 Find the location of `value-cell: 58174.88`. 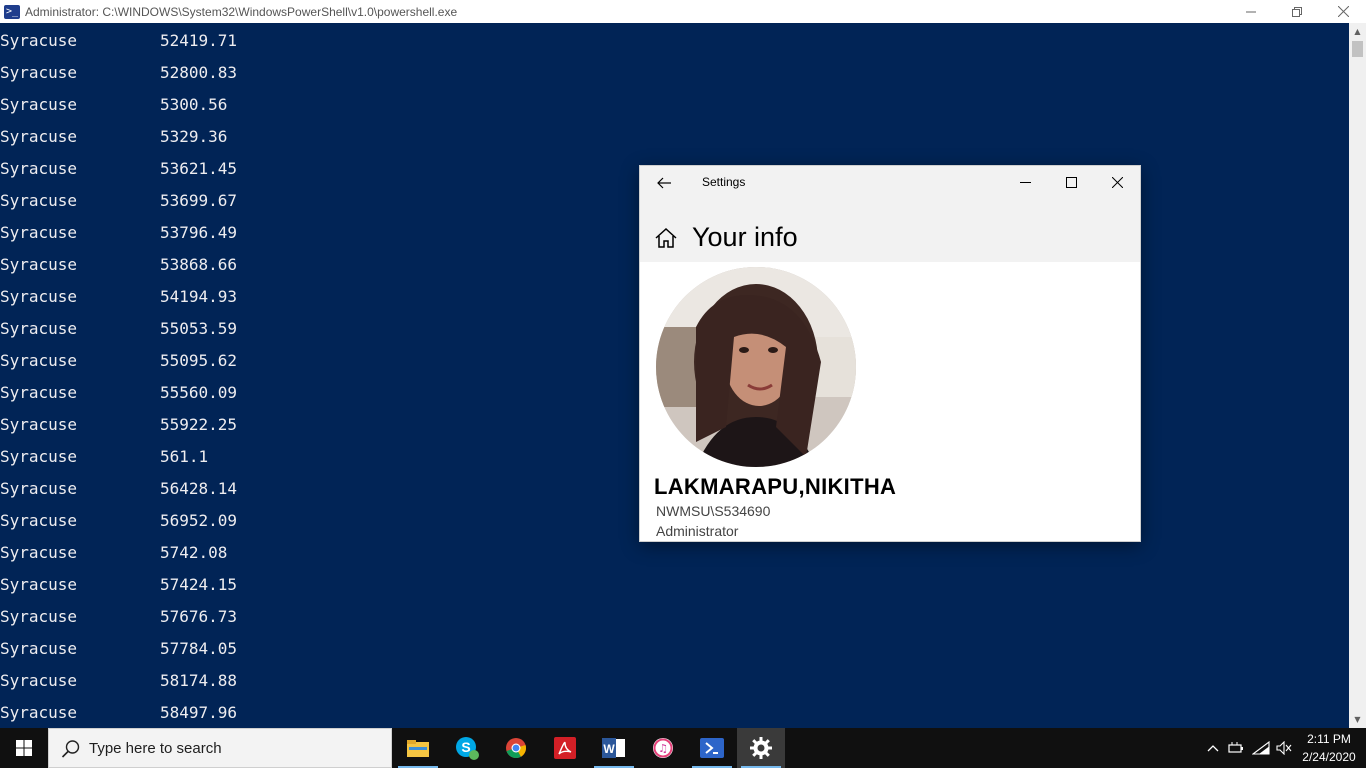

value-cell: 58174.88 is located at coordinates (199, 680).